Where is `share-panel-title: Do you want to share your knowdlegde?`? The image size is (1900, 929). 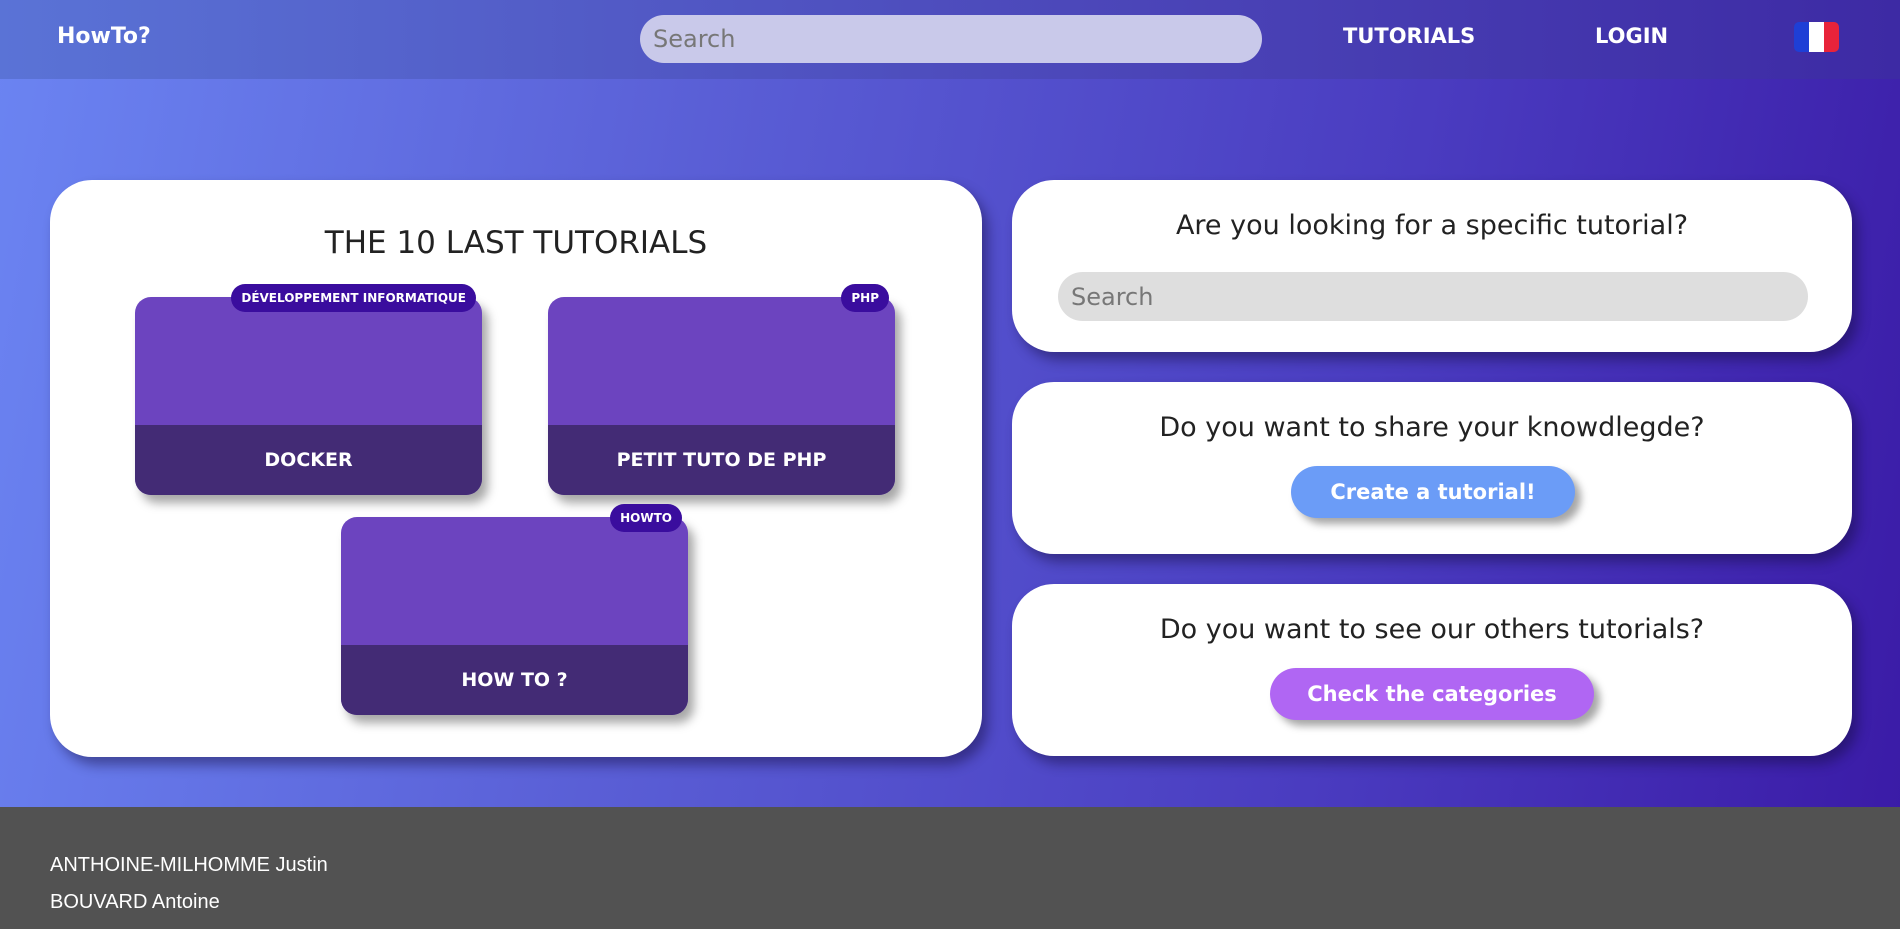 share-panel-title: Do you want to share your knowdlegde? is located at coordinates (1432, 427).